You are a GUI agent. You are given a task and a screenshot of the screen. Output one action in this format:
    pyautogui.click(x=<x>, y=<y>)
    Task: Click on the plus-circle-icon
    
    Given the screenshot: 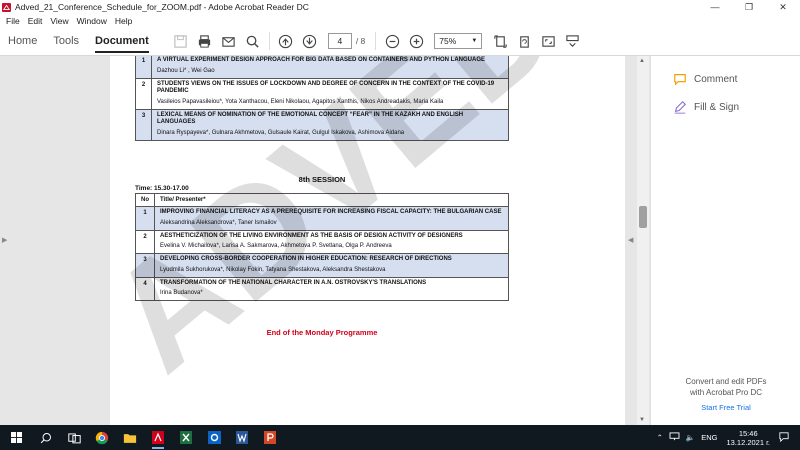 What is the action you would take?
    pyautogui.click(x=416, y=41)
    